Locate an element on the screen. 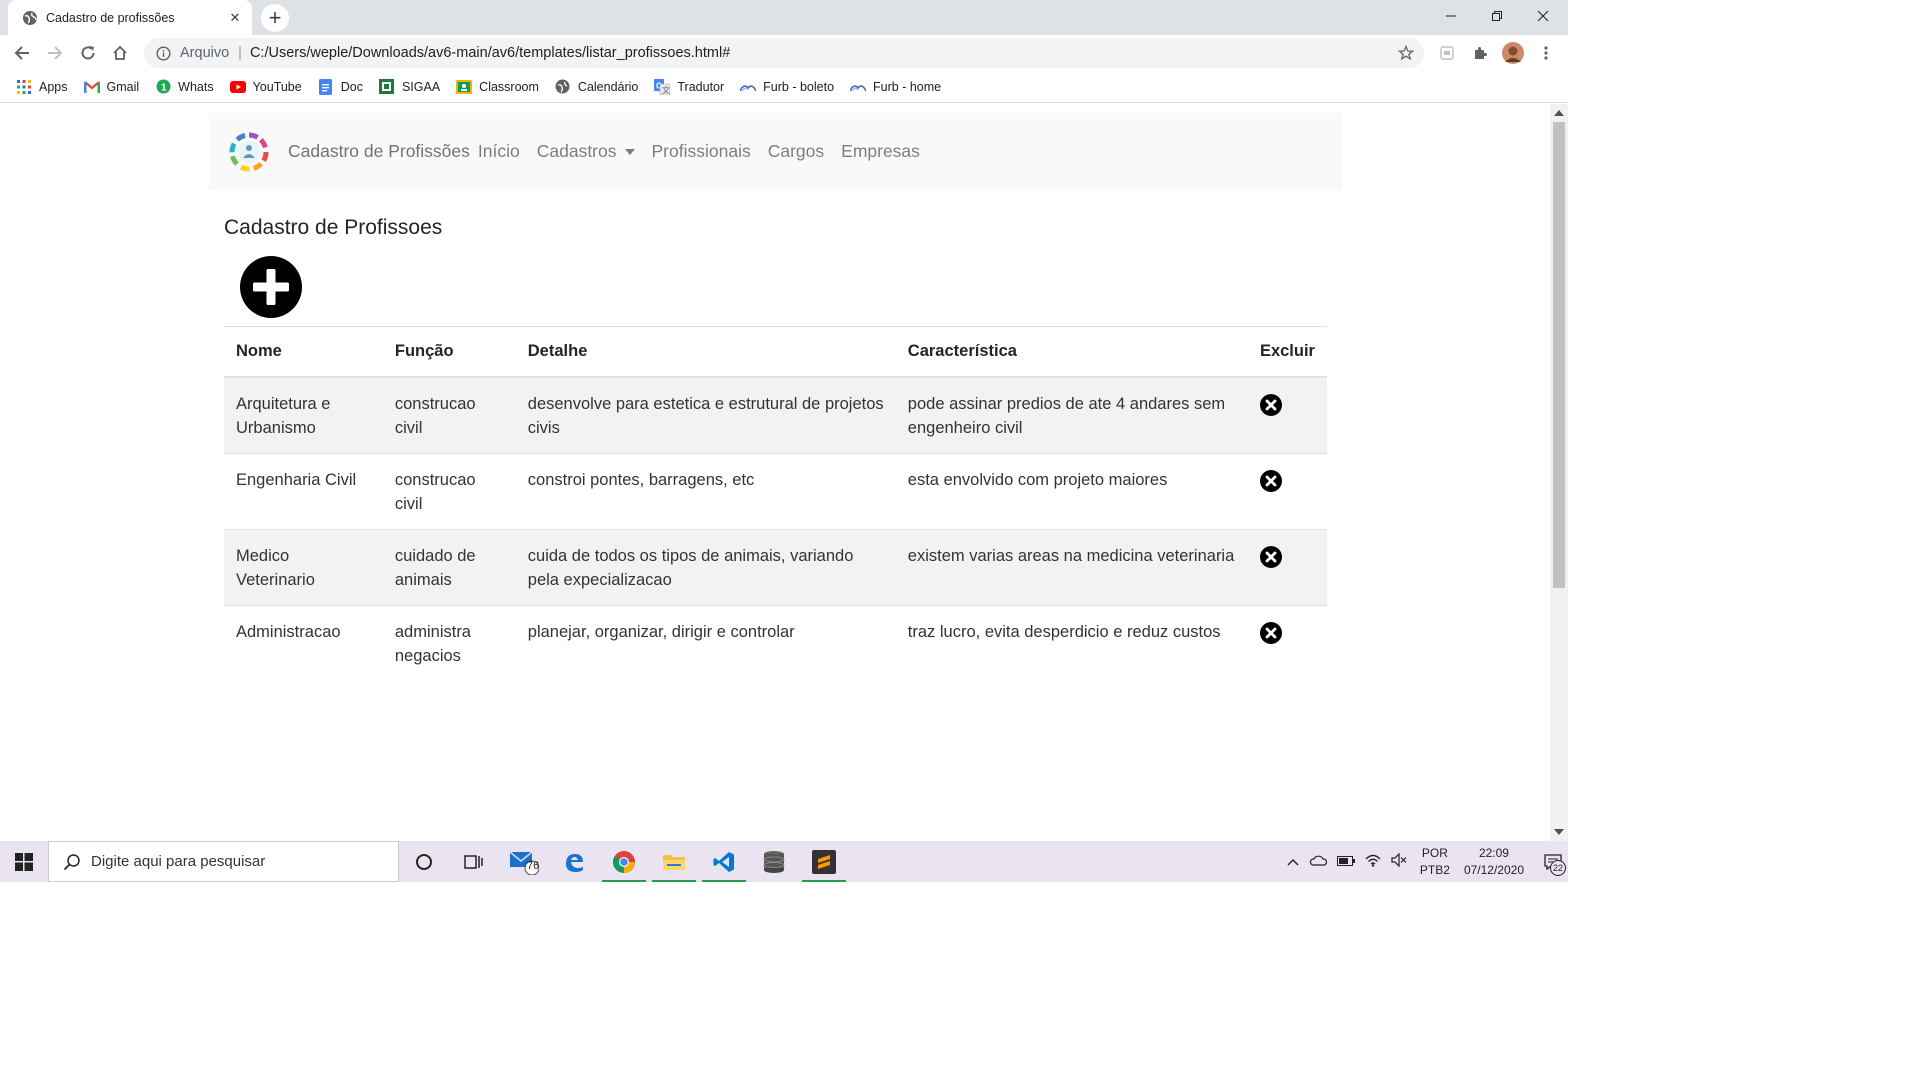  cell-funcao: administra negacios is located at coordinates (449, 642).